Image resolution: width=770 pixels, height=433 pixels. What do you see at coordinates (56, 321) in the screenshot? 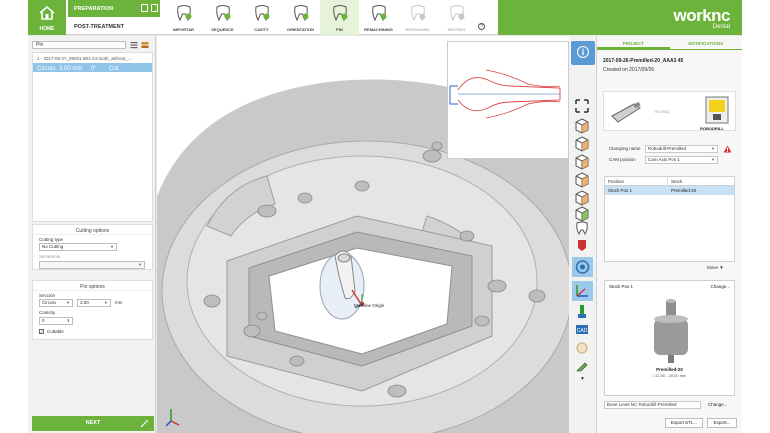
I see `conicity-stepper: 0 ⬍` at bounding box center [56, 321].